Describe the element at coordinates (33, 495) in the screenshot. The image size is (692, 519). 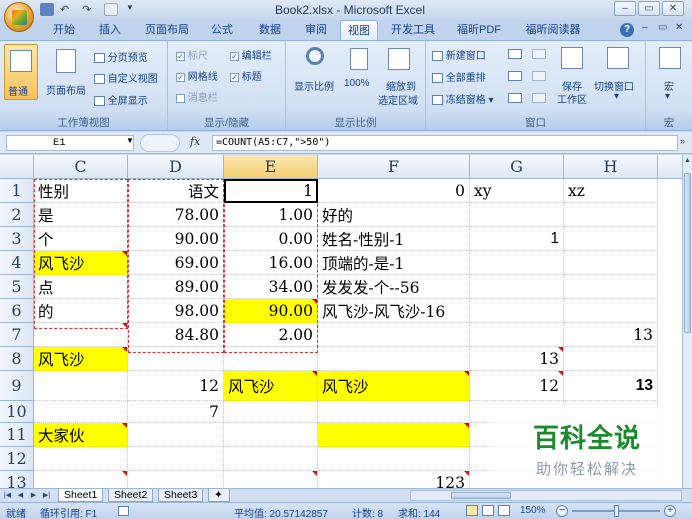
I see `next-sheet-icon: ▶` at that location.